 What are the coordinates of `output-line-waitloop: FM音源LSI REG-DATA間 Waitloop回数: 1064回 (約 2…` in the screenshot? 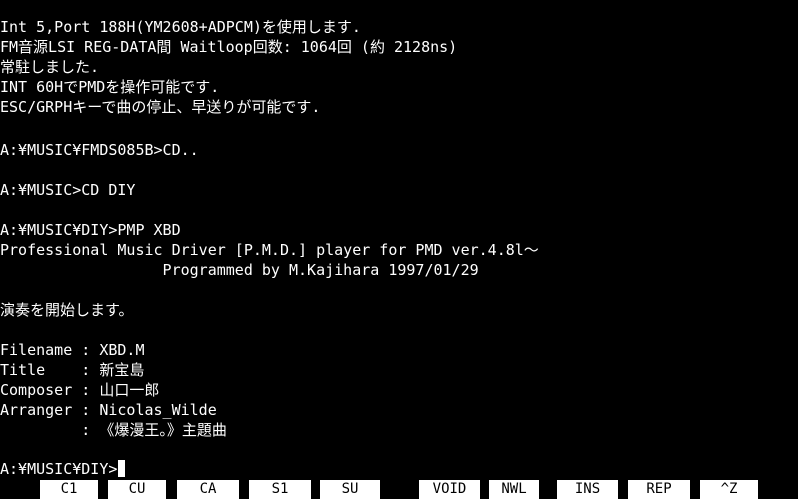 It's located at (229, 47).